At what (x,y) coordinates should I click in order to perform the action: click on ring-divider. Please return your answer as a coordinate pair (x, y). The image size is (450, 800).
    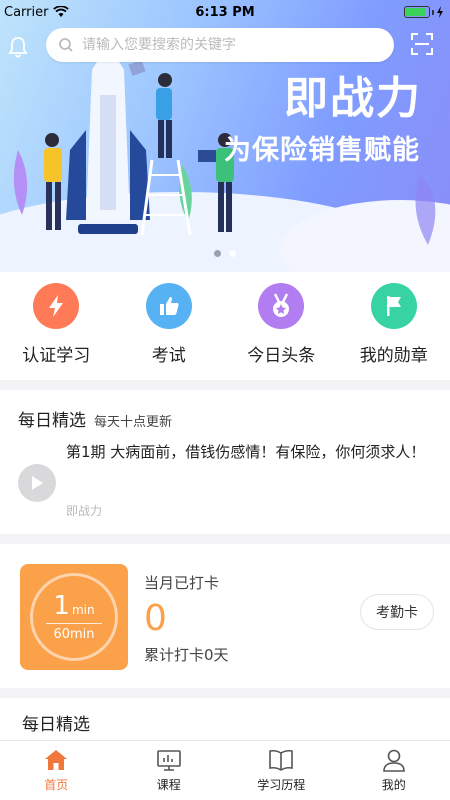
    Looking at the image, I should click on (74, 623).